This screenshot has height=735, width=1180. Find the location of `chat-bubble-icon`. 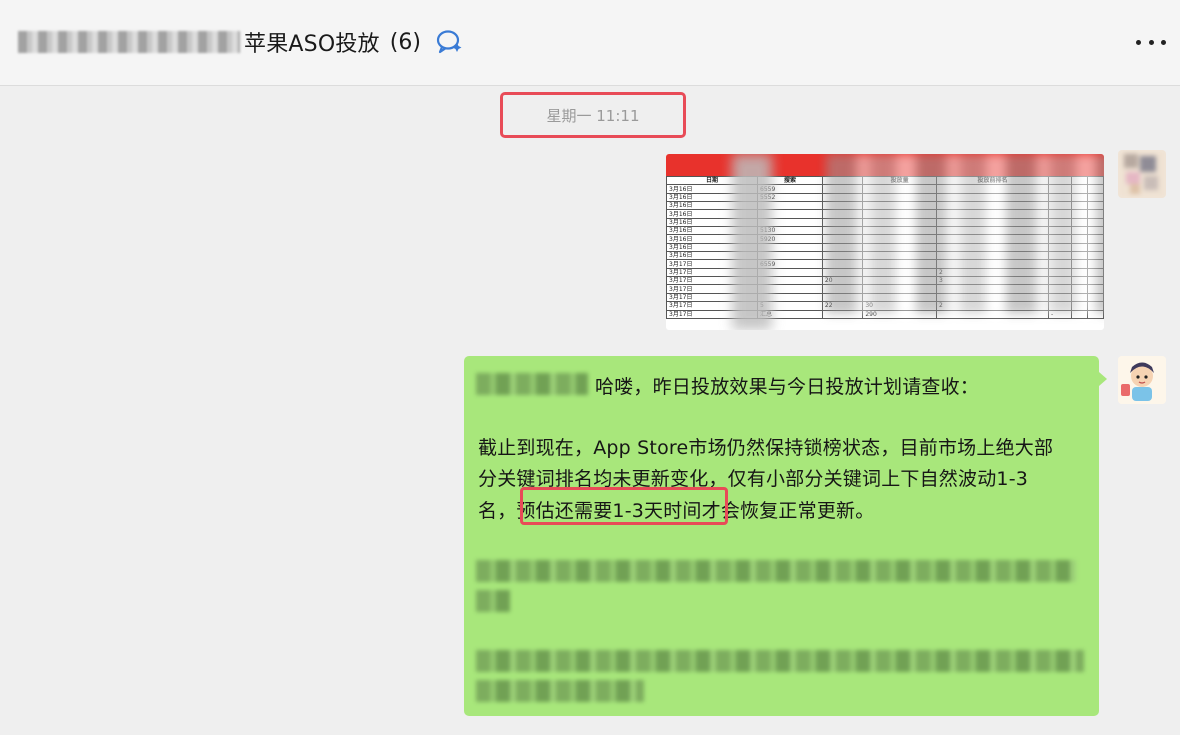

chat-bubble-icon is located at coordinates (450, 42).